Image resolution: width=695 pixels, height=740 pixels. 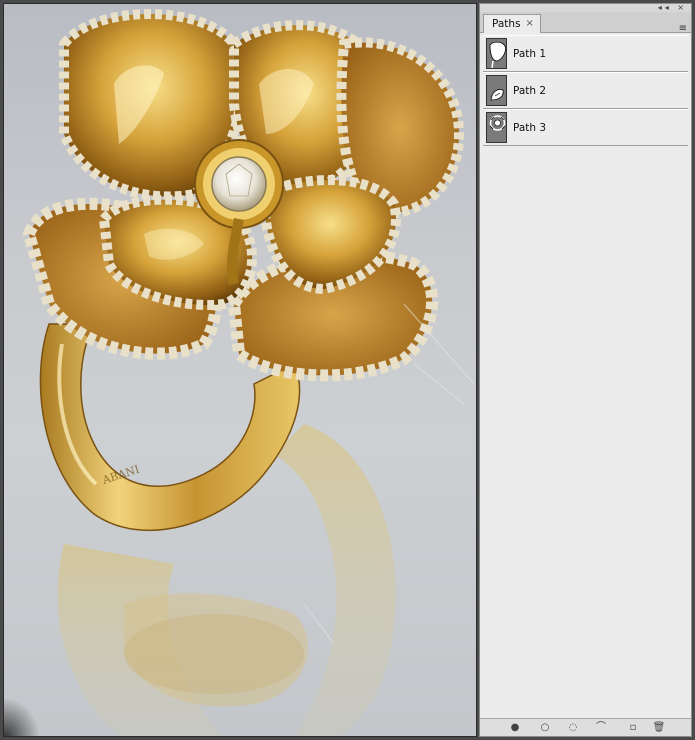 What do you see at coordinates (585, 53) in the screenshot?
I see `path-row-1: Path 1` at bounding box center [585, 53].